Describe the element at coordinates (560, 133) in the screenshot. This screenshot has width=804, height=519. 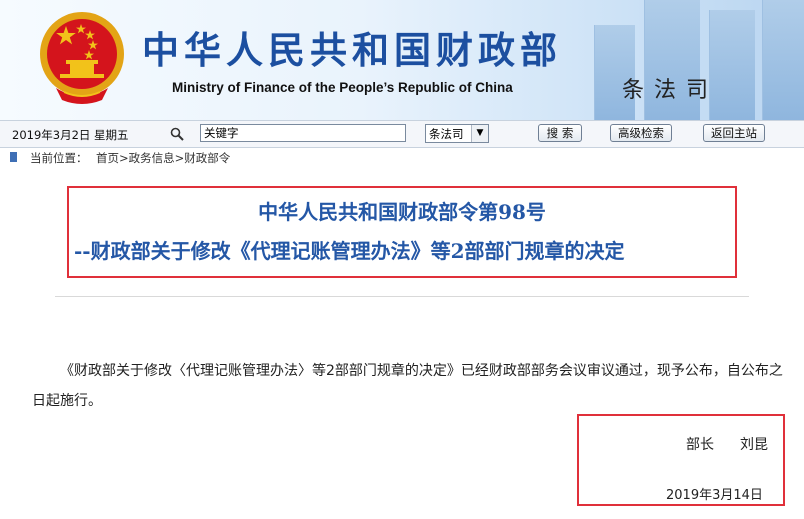
I see `search-button: 搜 索` at that location.